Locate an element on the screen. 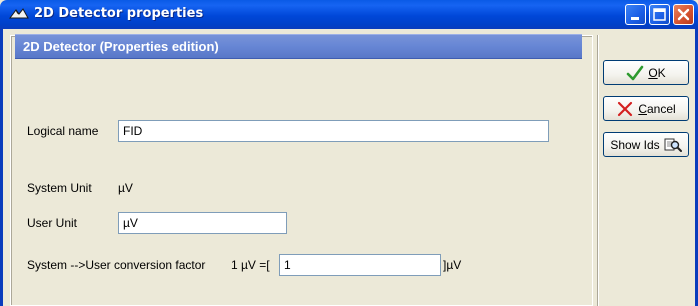 The image size is (698, 306). show-ids-button: Show Ids is located at coordinates (646, 144).